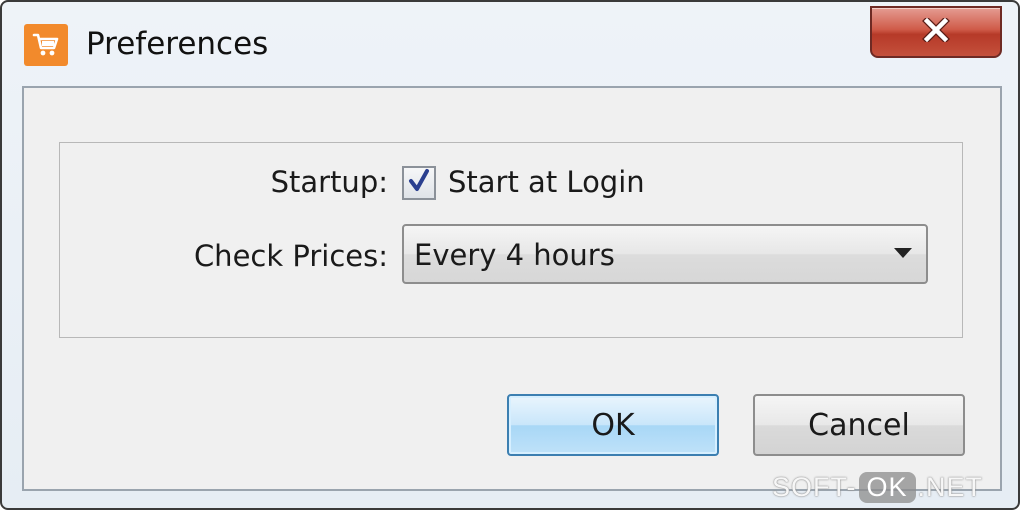 The image size is (1020, 510). Describe the element at coordinates (859, 425) in the screenshot. I see `cancel-button: Cancel` at that location.